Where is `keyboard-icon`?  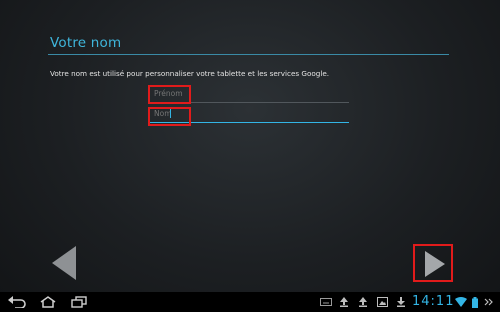 keyboard-icon is located at coordinates (326, 302).